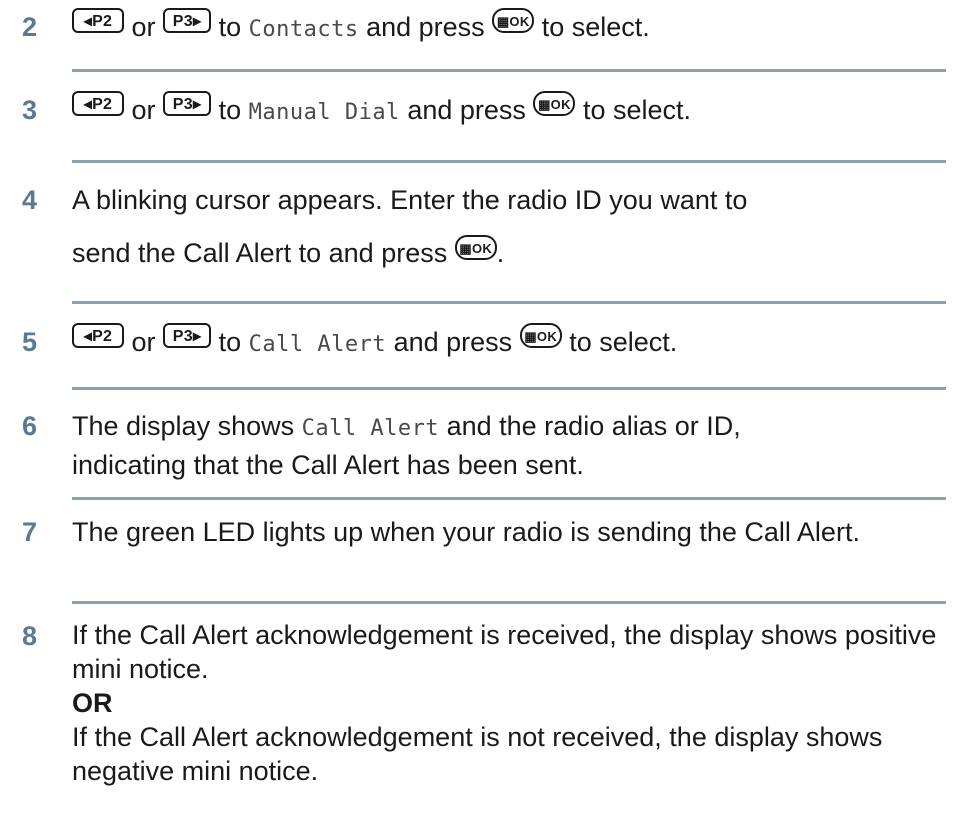  What do you see at coordinates (260, 253) in the screenshot?
I see `connector-text: send the Call Alert to and press` at bounding box center [260, 253].